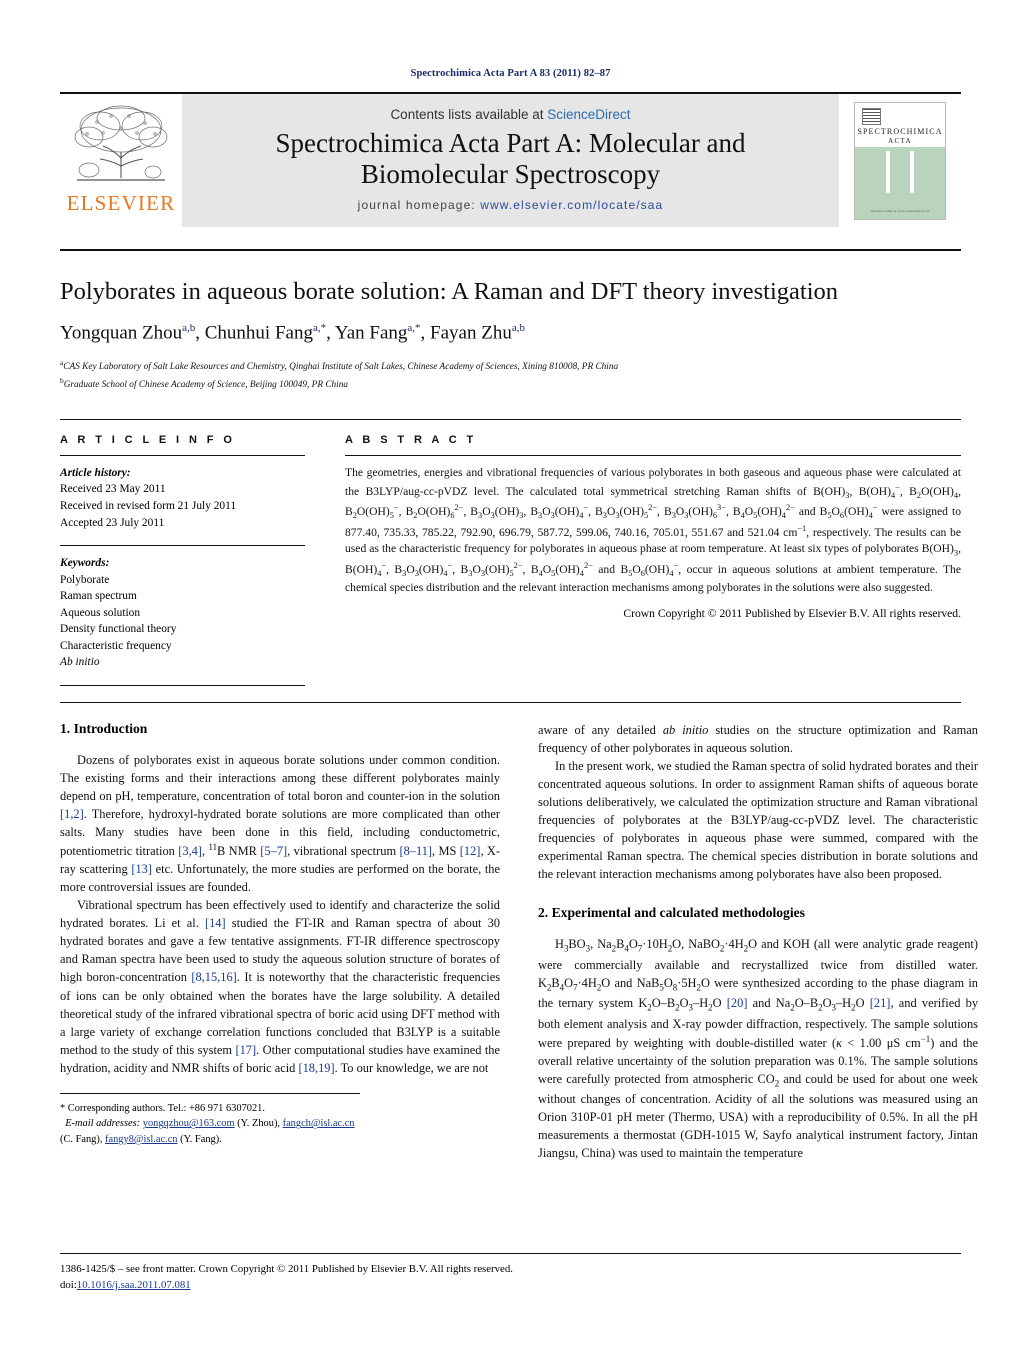 This screenshot has width=1021, height=1351. I want to click on doi-line: doi:10.1016/j.saa.2011.07.081, so click(510, 1285).